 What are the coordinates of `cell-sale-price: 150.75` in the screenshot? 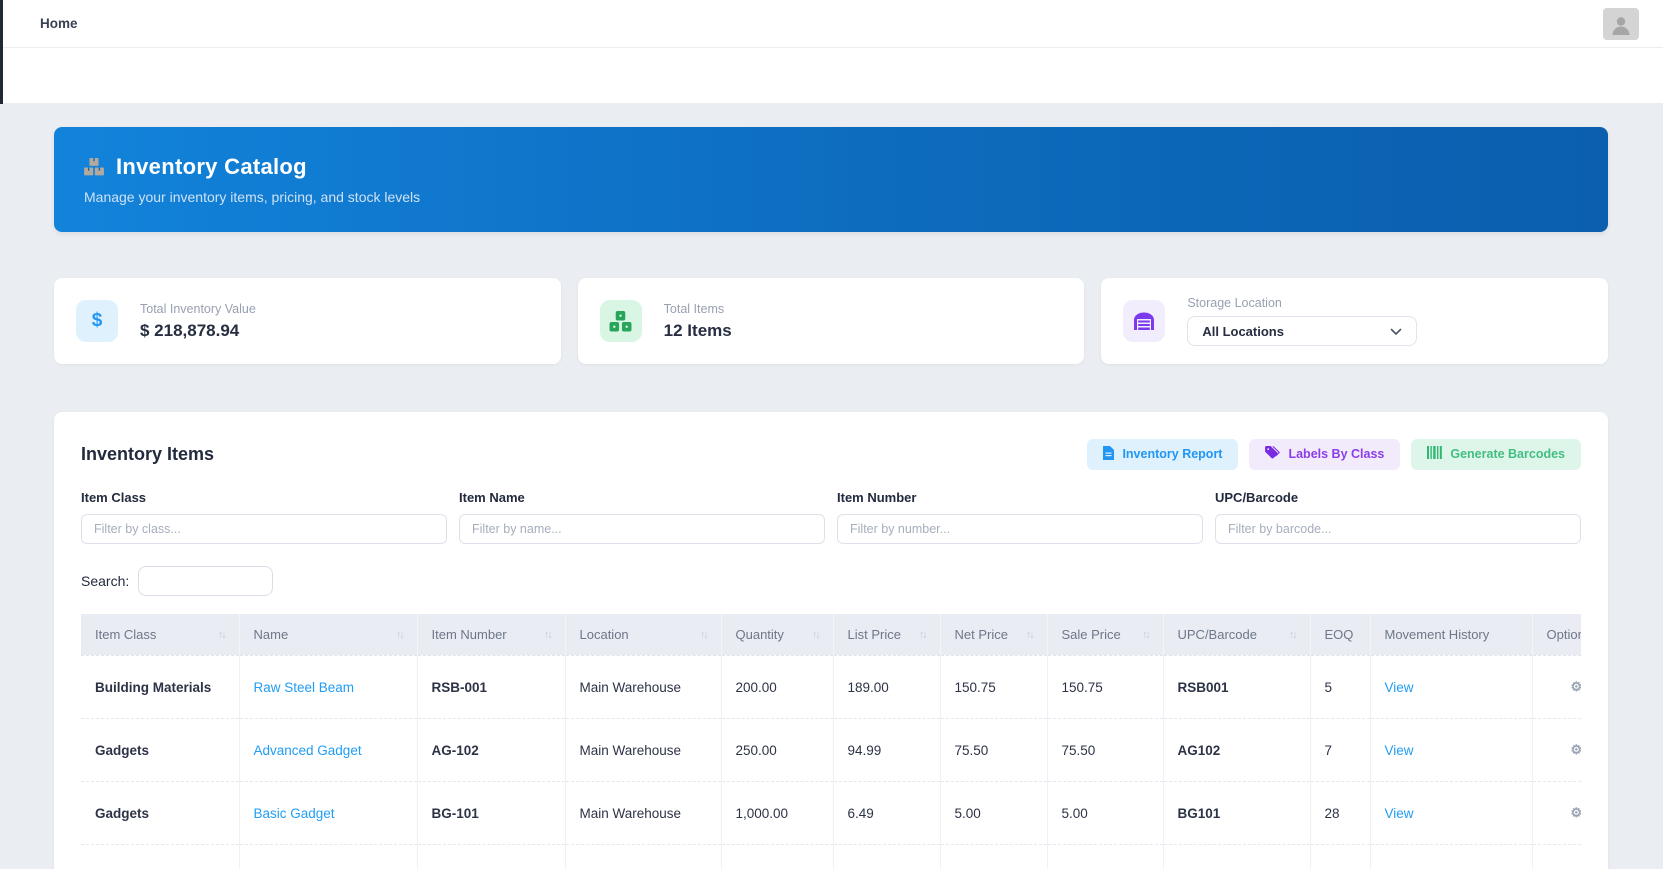 It's located at (1105, 687).